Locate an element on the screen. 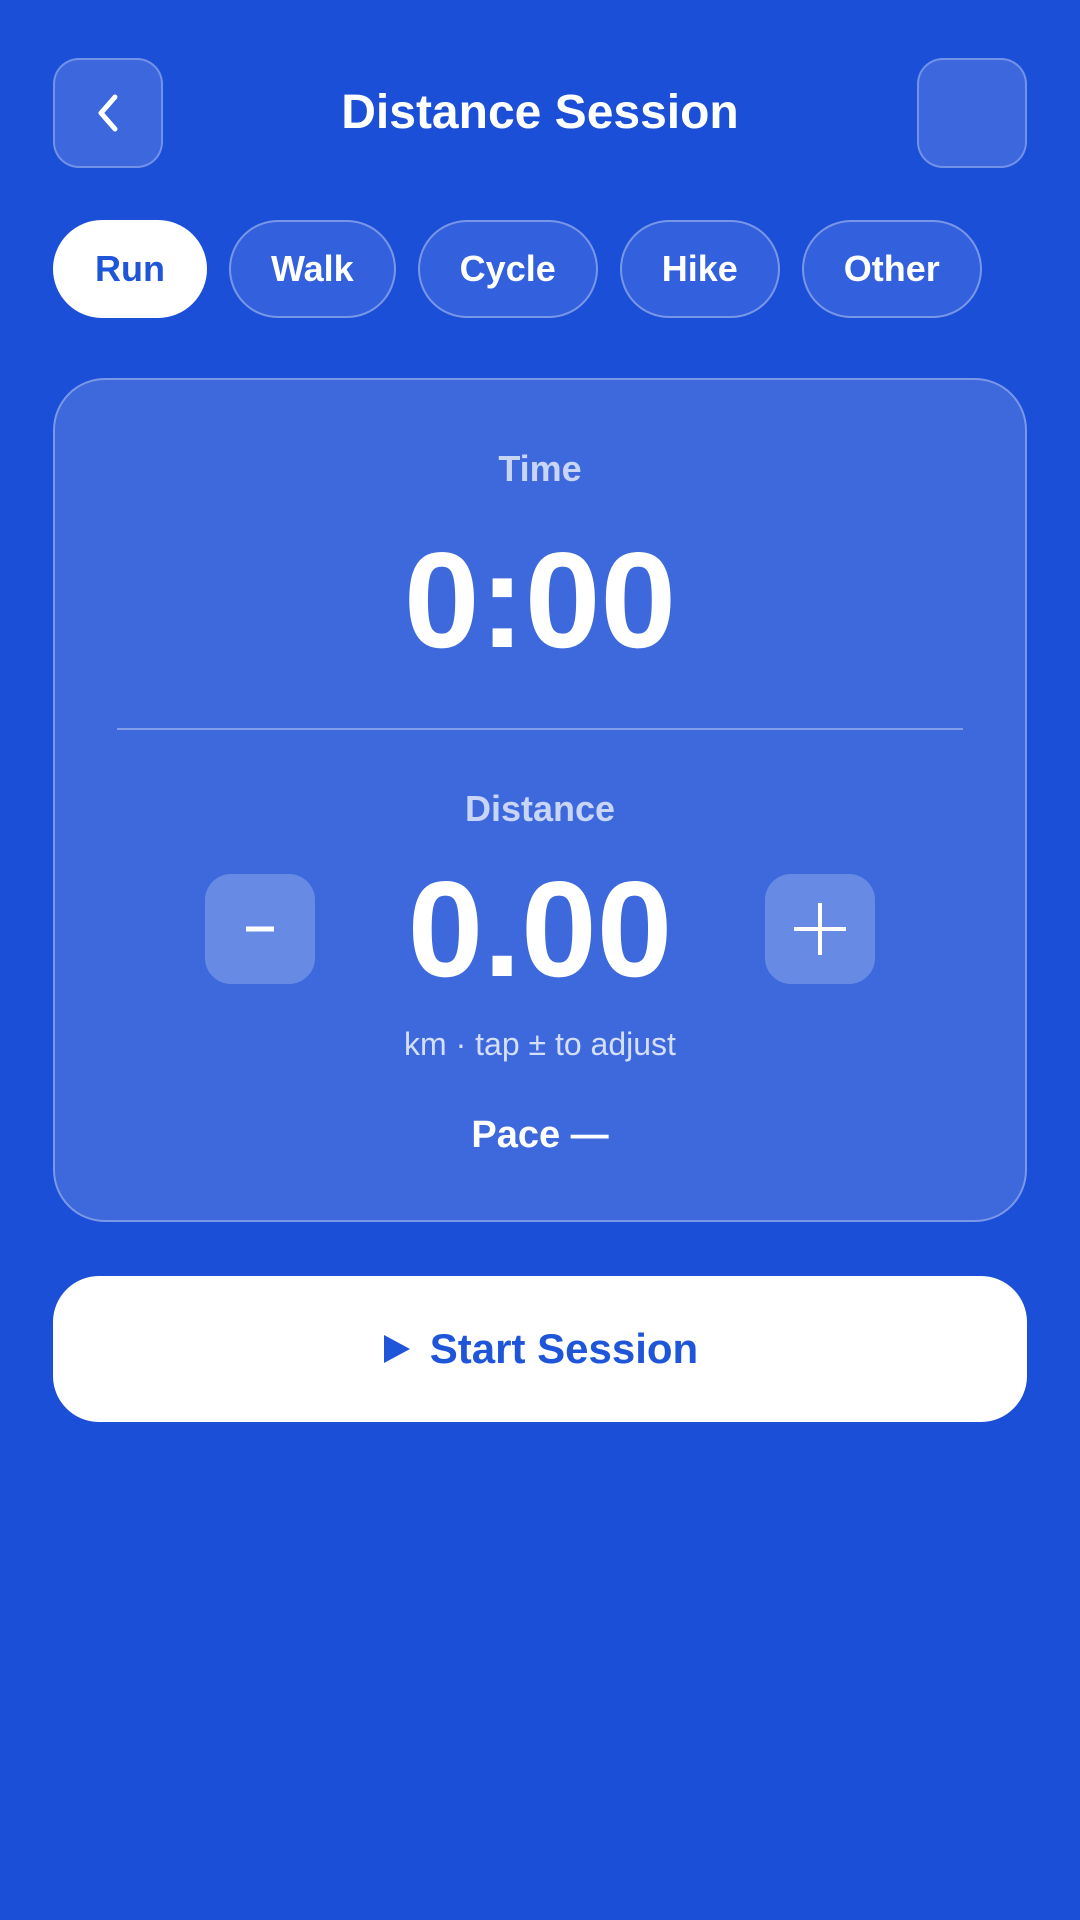 The image size is (1080, 1920). minus-icon is located at coordinates (260, 929).